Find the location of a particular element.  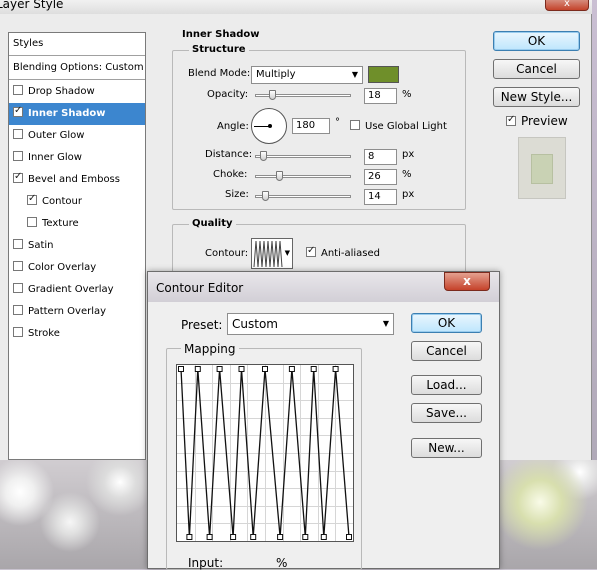

blend-mode-select: Multiply ▼ is located at coordinates (307, 75).